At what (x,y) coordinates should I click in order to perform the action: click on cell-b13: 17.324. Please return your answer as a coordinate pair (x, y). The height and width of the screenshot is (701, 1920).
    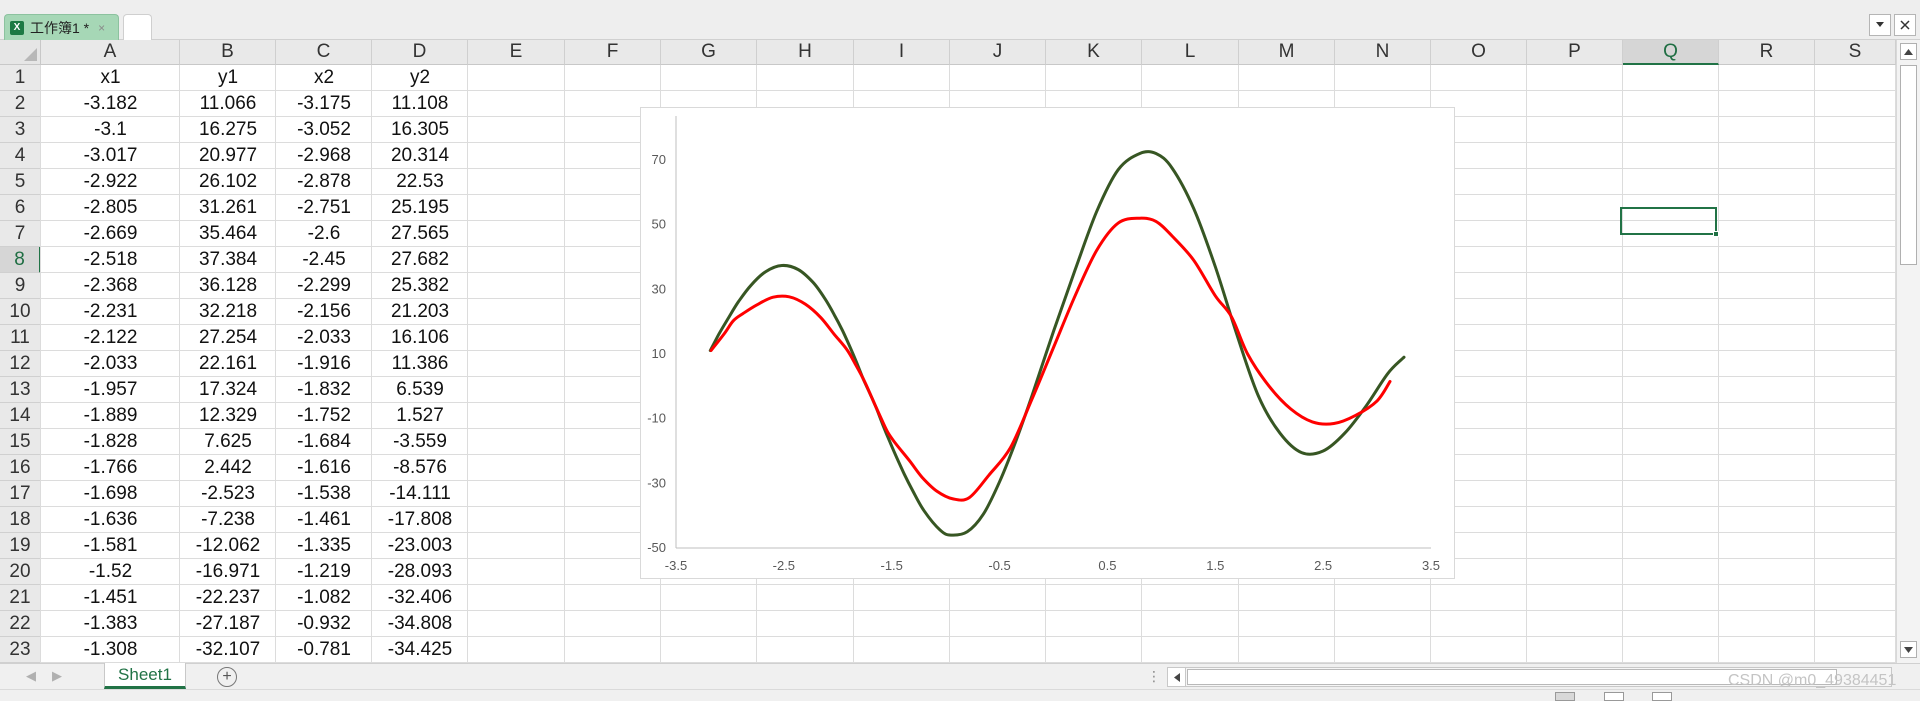
    Looking at the image, I should click on (228, 390).